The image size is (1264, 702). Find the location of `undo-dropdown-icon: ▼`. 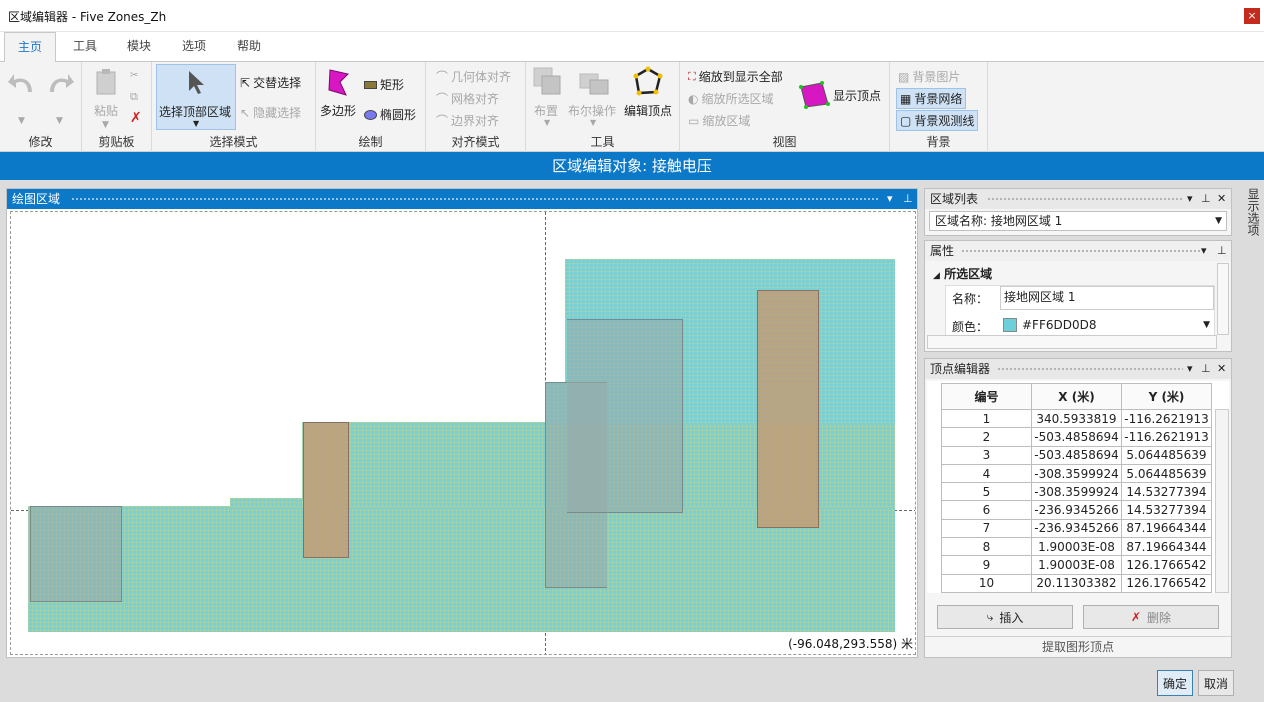

undo-dropdown-icon: ▼ is located at coordinates (21, 121).